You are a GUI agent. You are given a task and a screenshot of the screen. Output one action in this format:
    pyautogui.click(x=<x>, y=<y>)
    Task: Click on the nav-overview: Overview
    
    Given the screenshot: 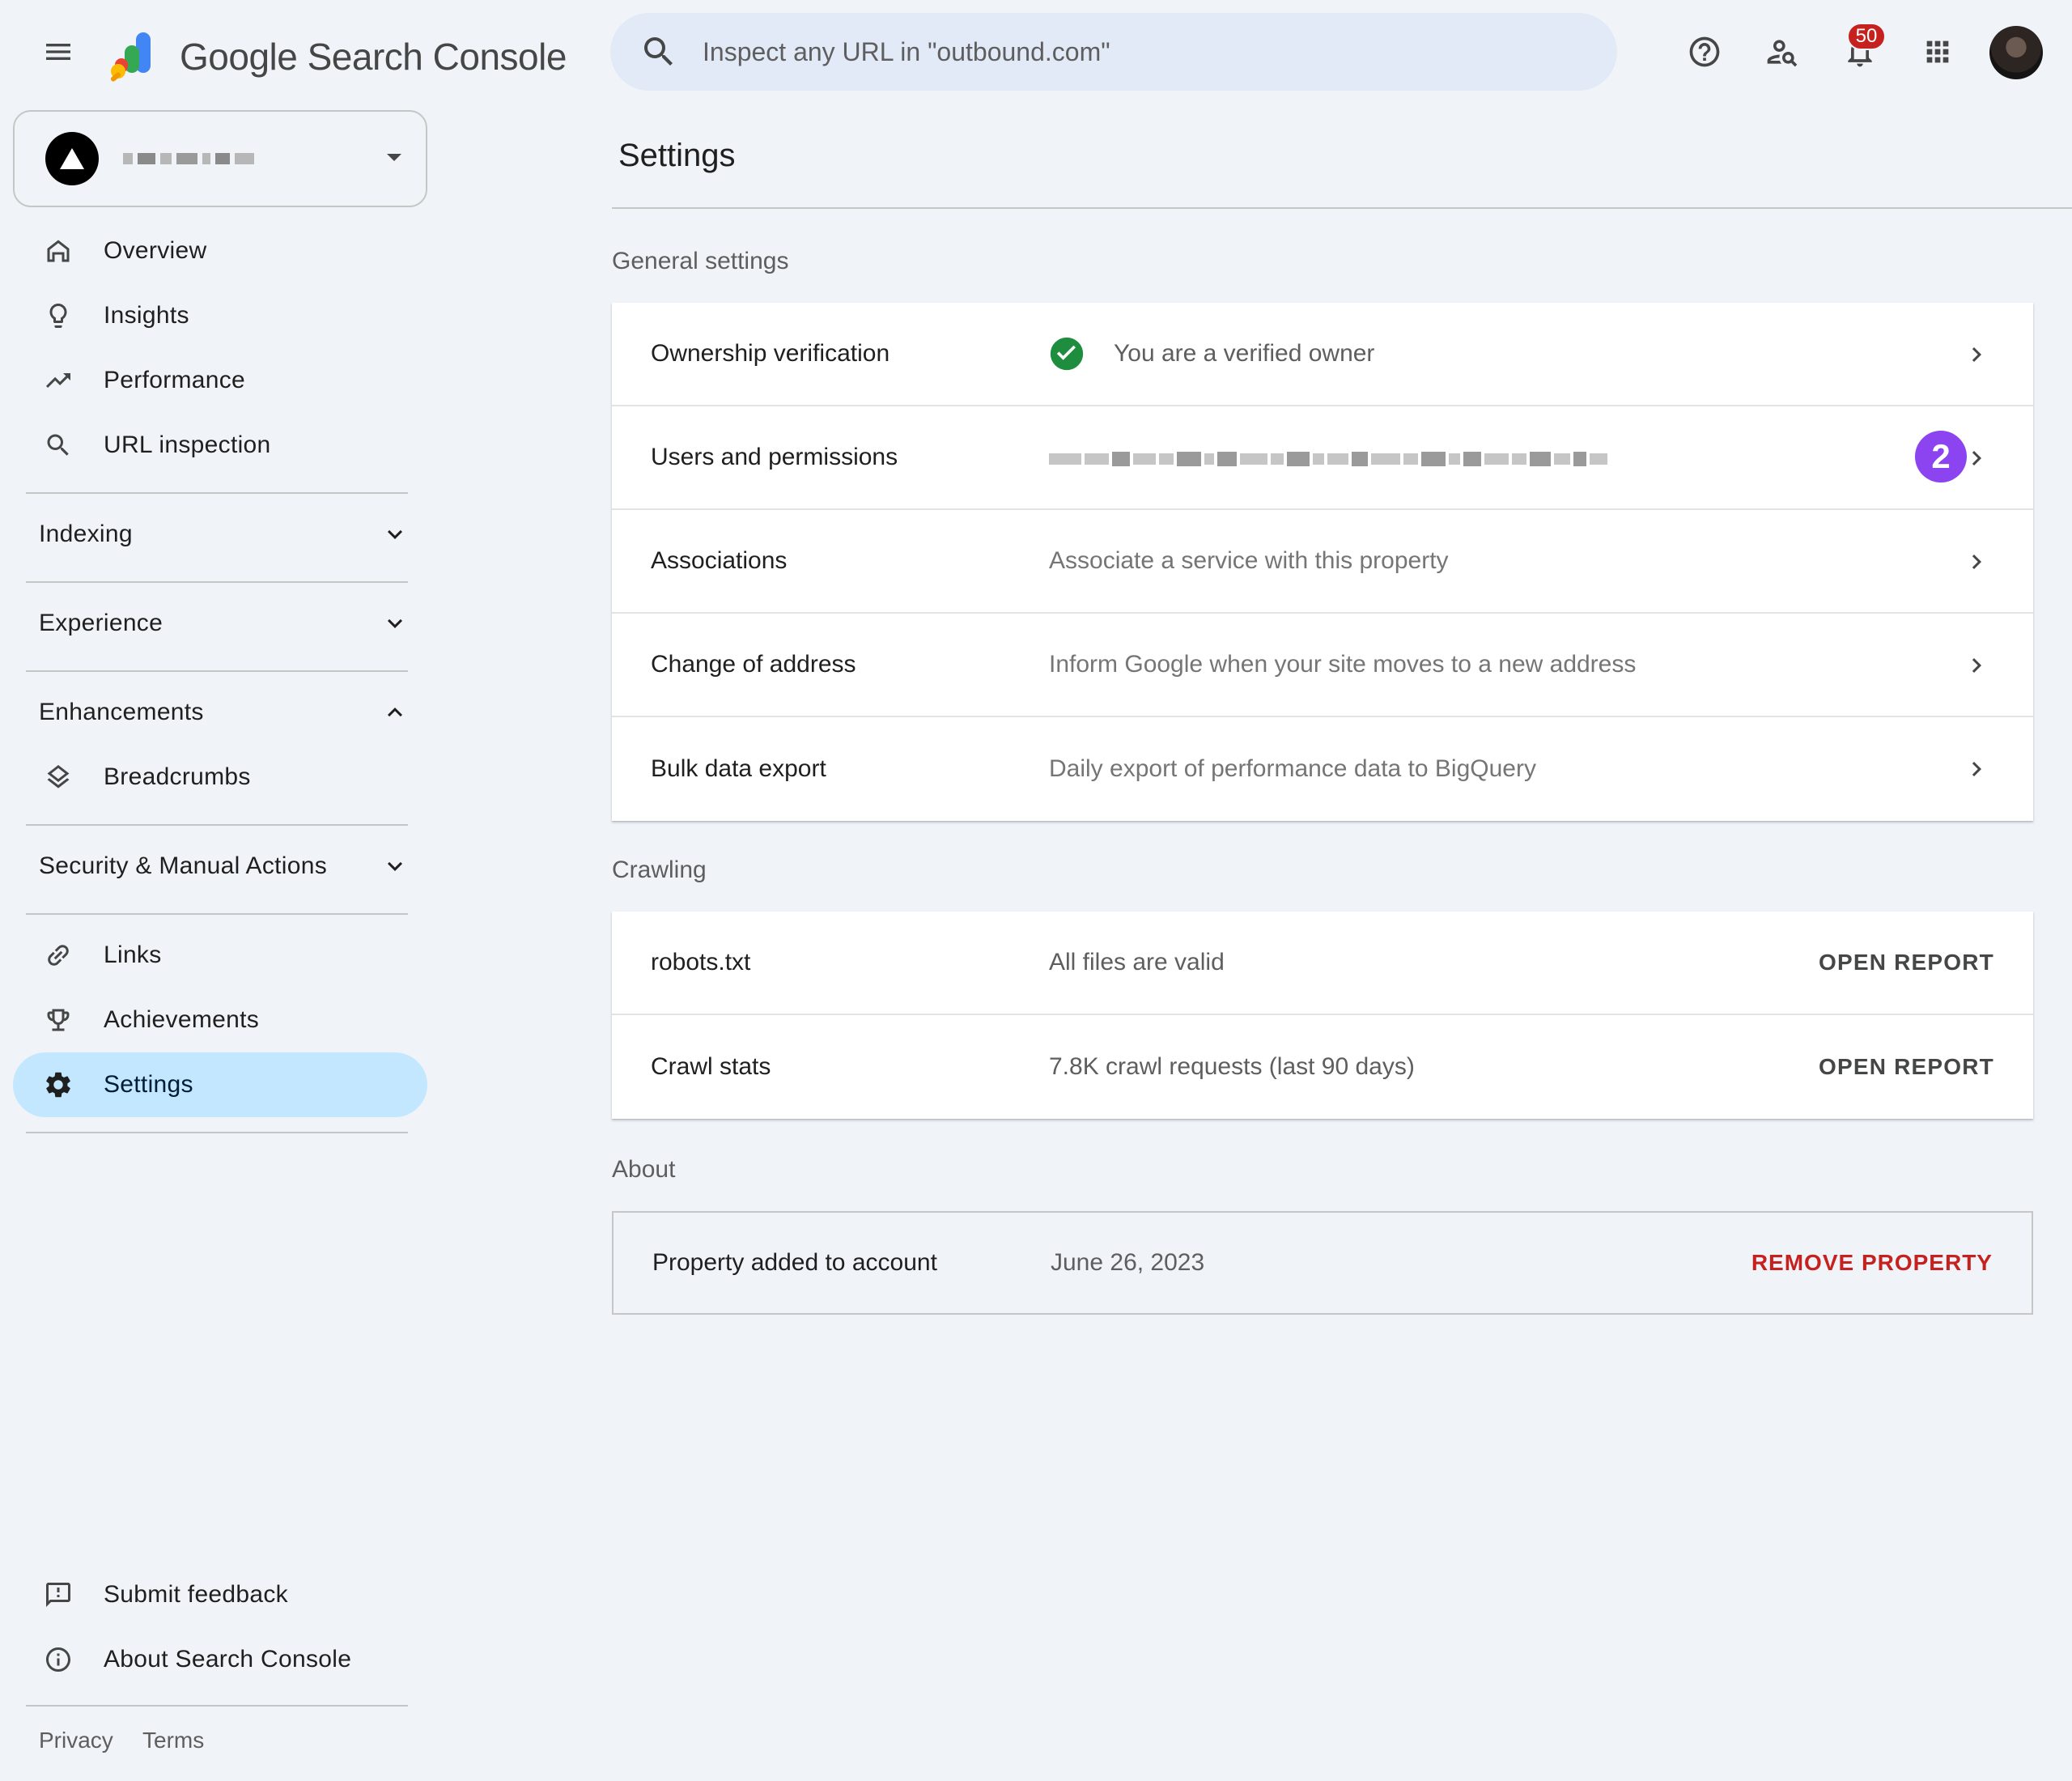 What is the action you would take?
    pyautogui.click(x=220, y=251)
    